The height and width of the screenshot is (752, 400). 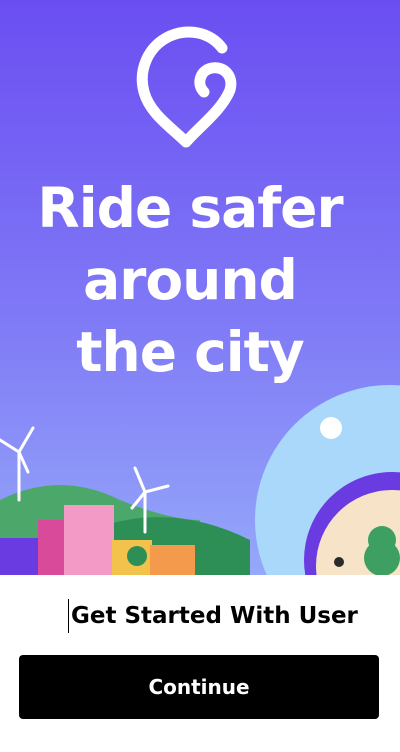 I want to click on get-started-text: Get Started With User, so click(x=214, y=616).